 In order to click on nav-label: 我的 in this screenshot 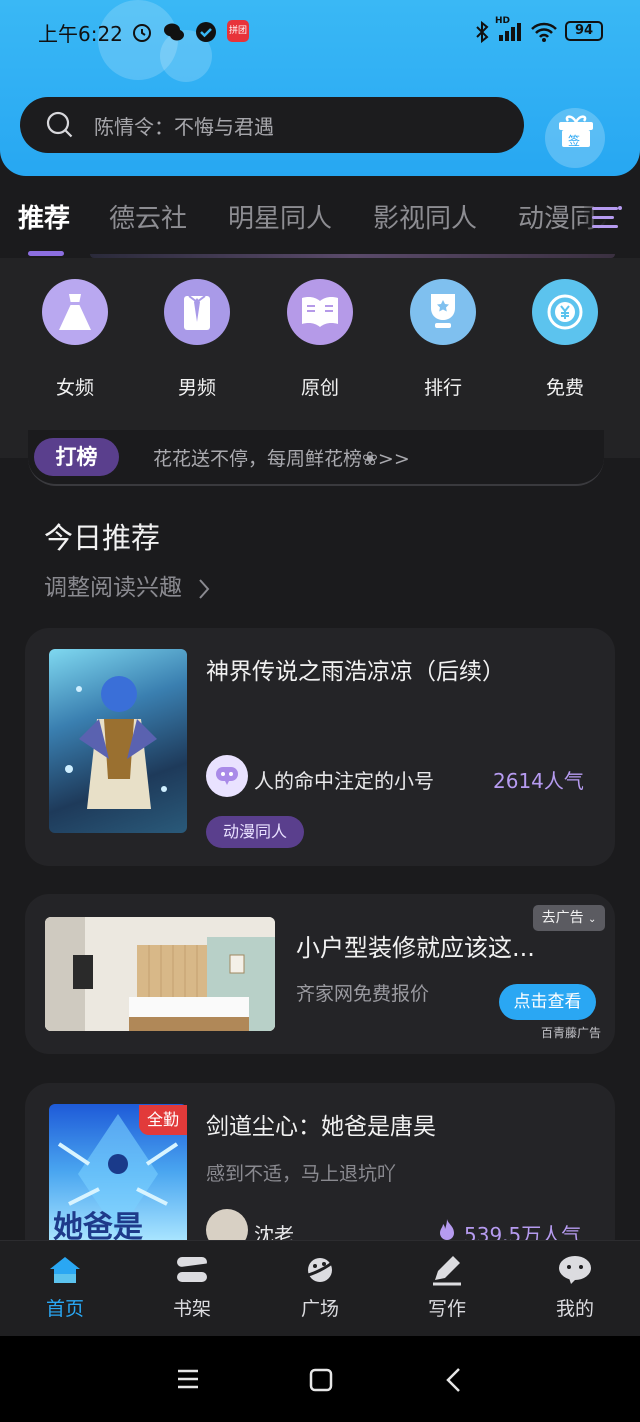, I will do `click(574, 1309)`.